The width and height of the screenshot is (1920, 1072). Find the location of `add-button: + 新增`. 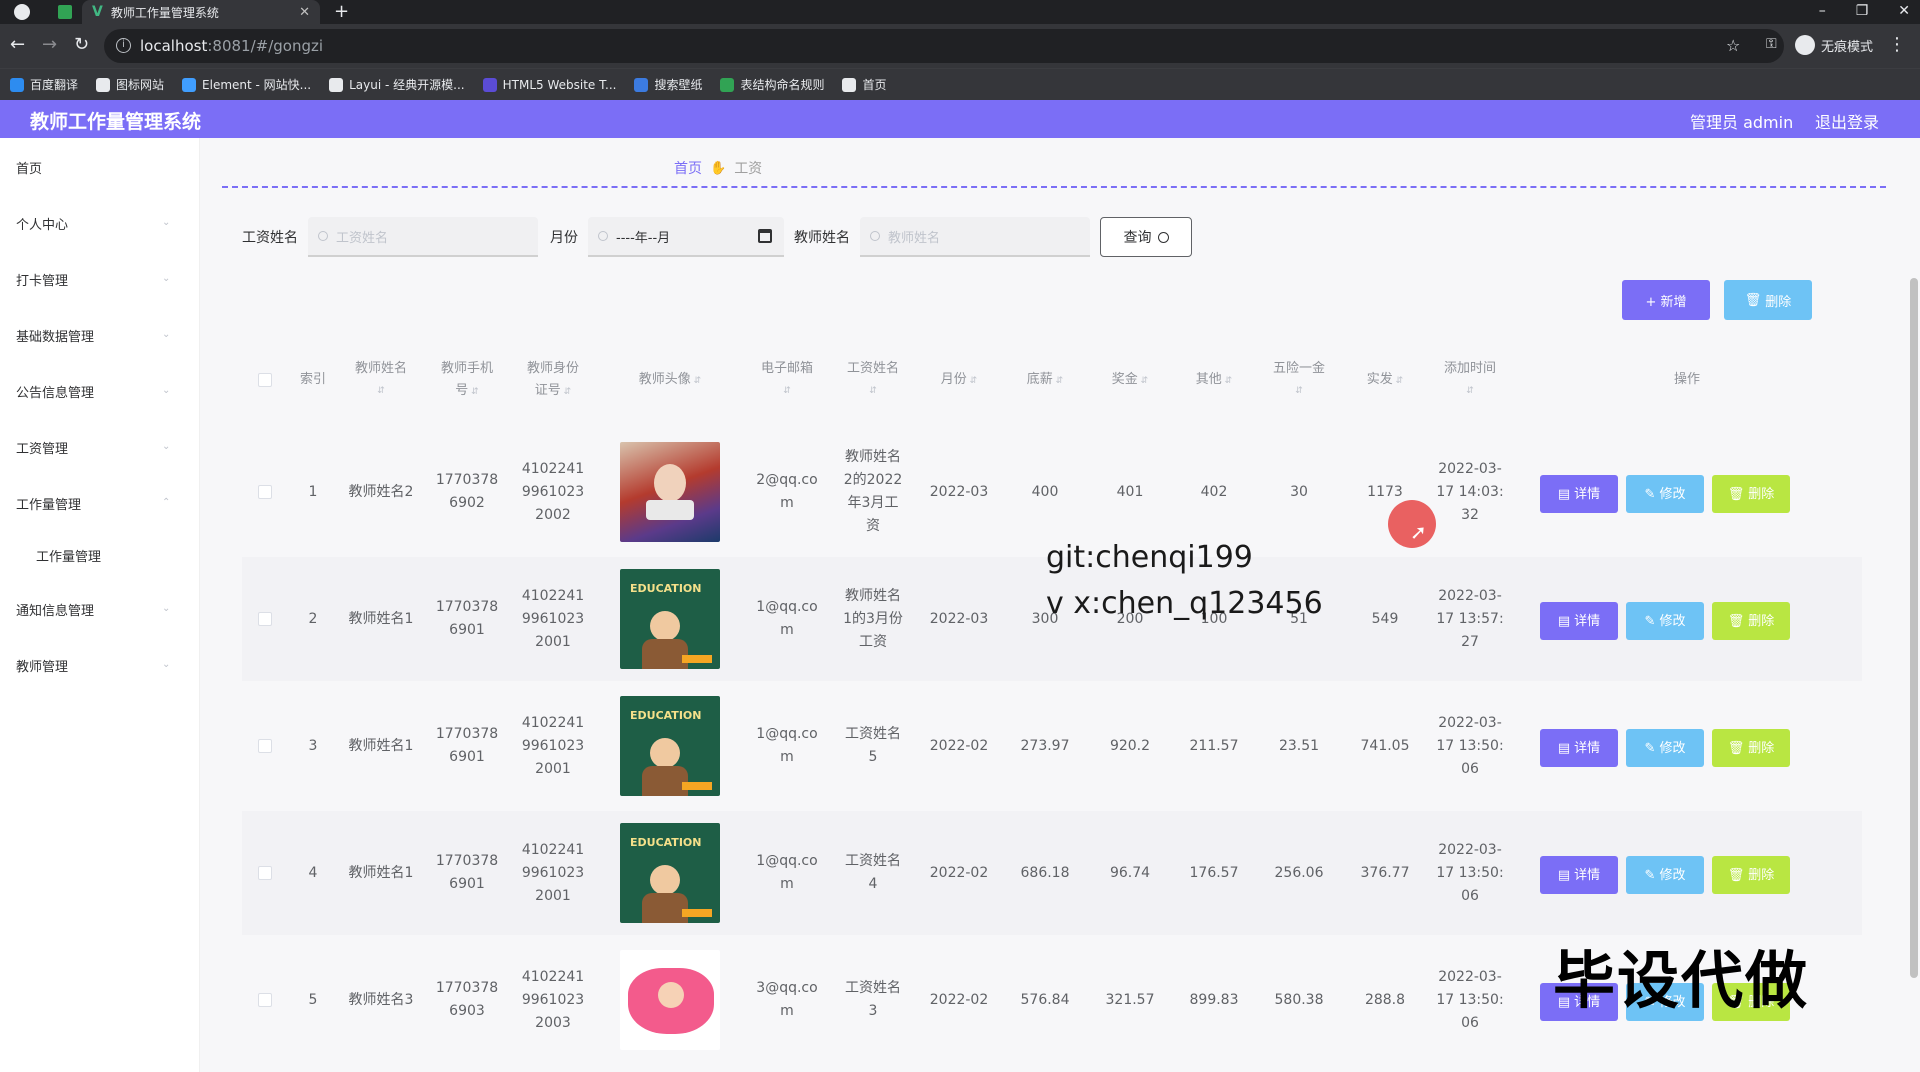

add-button: + 新增 is located at coordinates (1666, 300).